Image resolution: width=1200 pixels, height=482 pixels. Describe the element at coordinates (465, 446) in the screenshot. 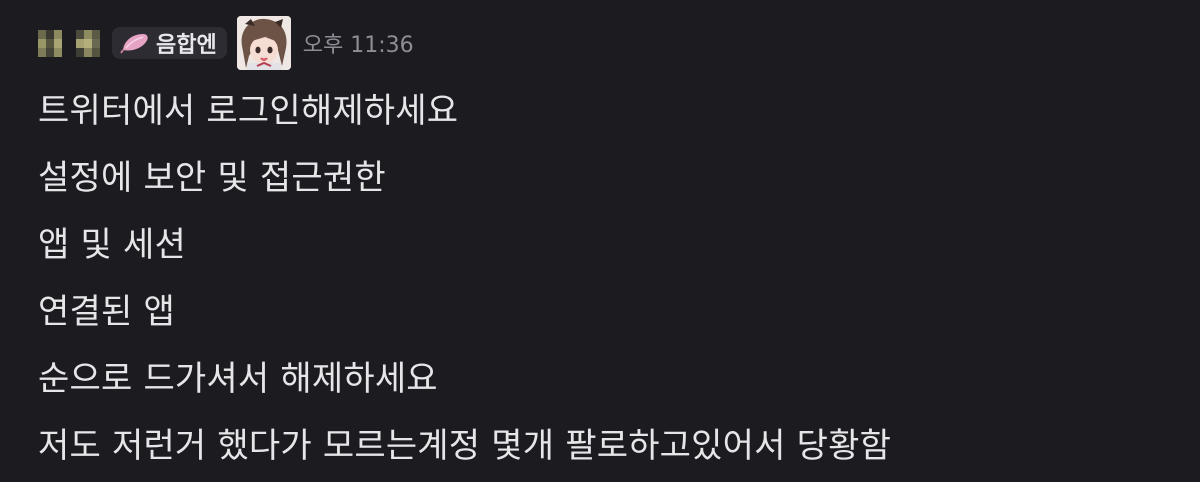

I see `message-line: 저도 저런거 했다가 모르는계정 몇개 팔로하고있어서 당황함` at that location.